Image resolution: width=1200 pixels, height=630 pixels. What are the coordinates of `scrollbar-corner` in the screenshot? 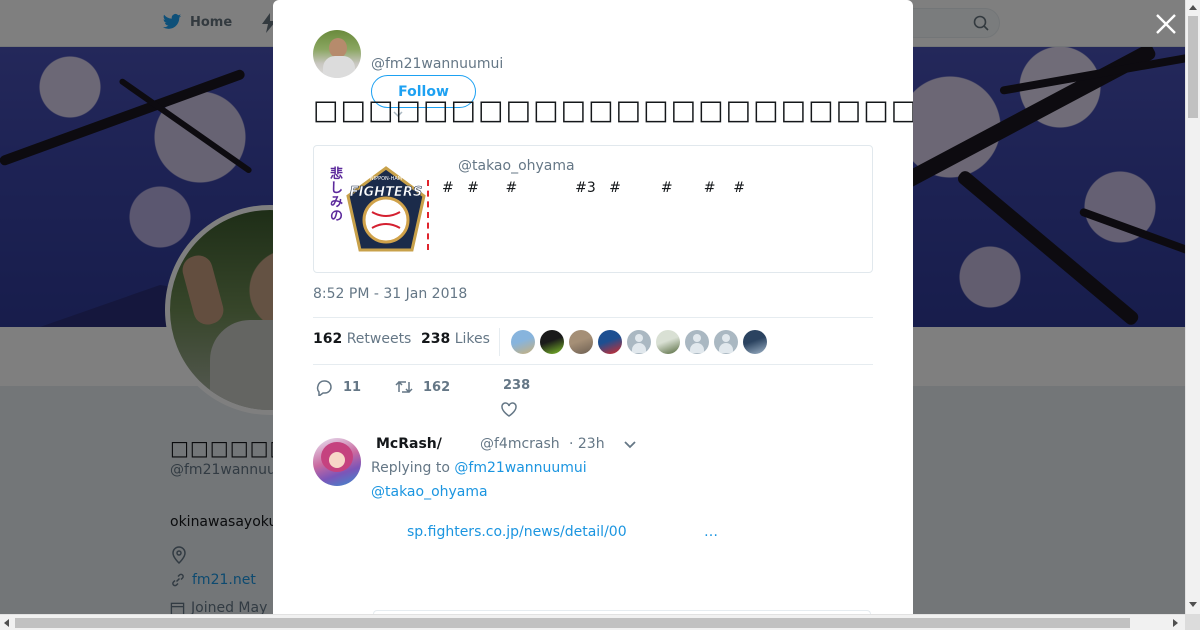 It's located at (1192, 622).